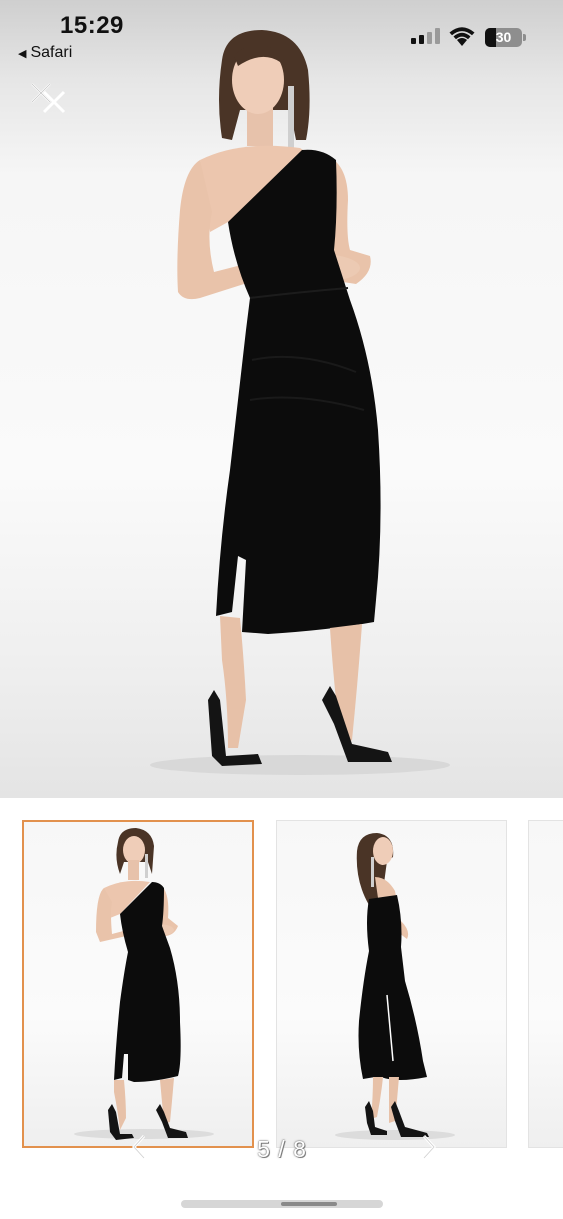 The height and width of the screenshot is (1219, 563). What do you see at coordinates (462, 36) in the screenshot?
I see `wifi-icon` at bounding box center [462, 36].